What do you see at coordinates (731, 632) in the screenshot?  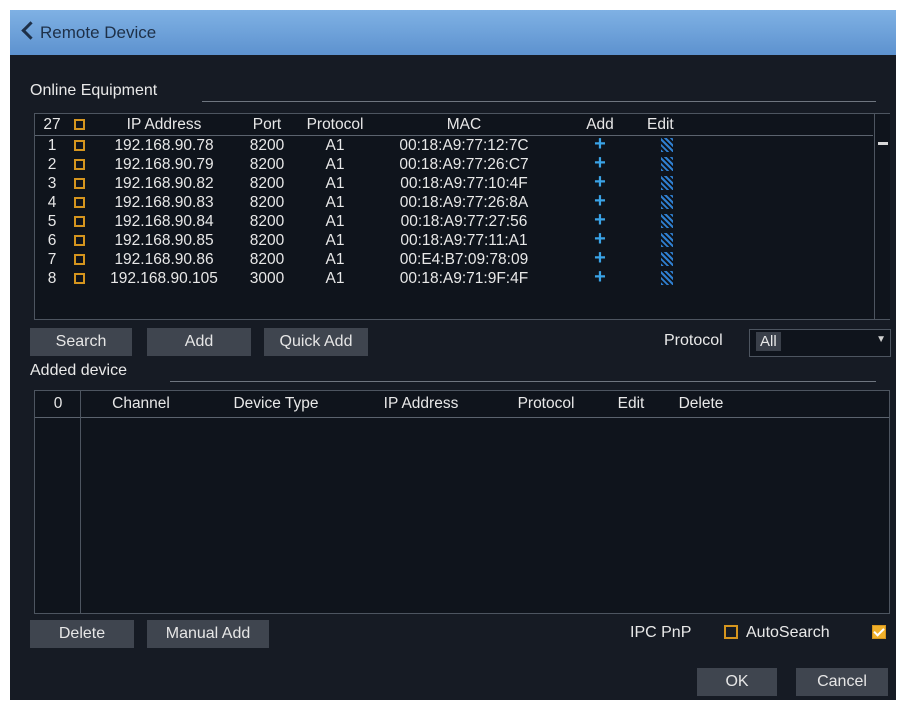 I see `ipc-pnp-checkbox` at bounding box center [731, 632].